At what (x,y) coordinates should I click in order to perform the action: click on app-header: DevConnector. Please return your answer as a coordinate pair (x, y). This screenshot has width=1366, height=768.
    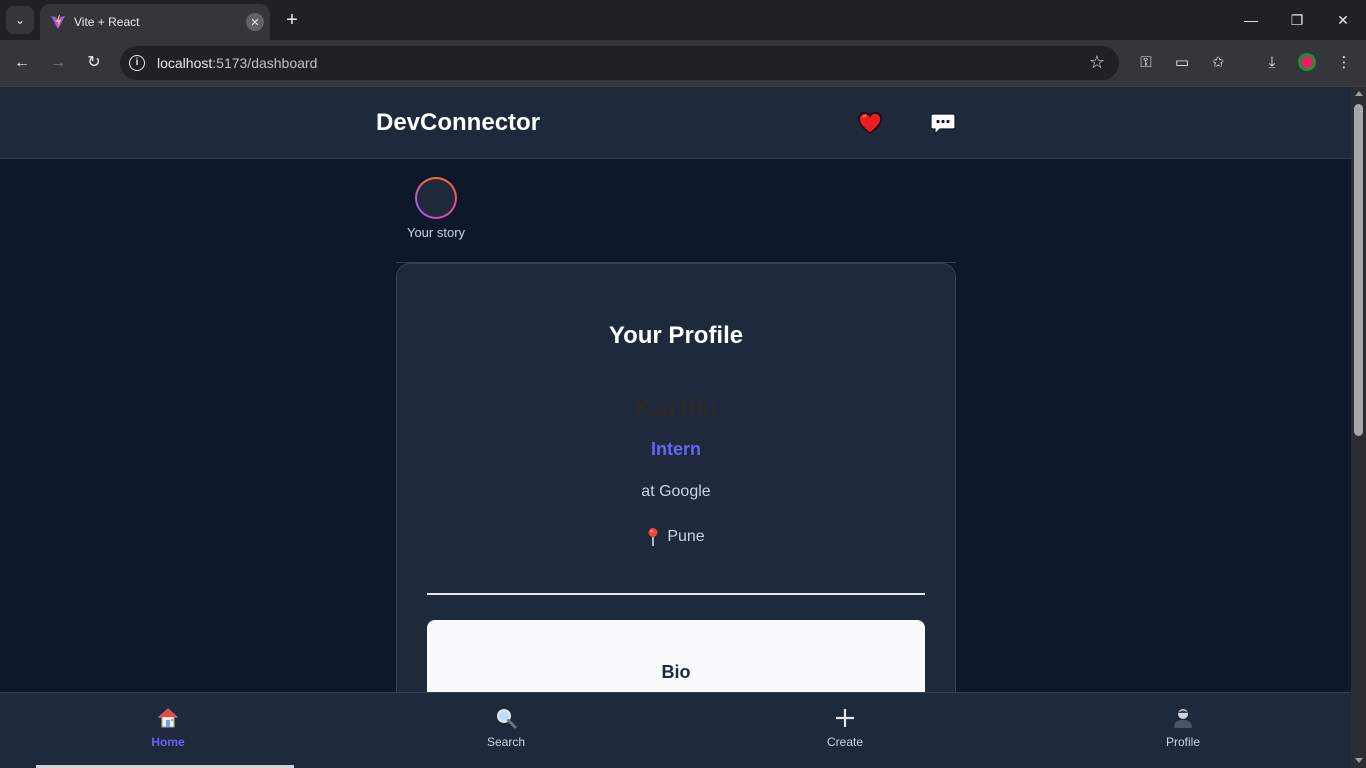
    Looking at the image, I should click on (675, 123).